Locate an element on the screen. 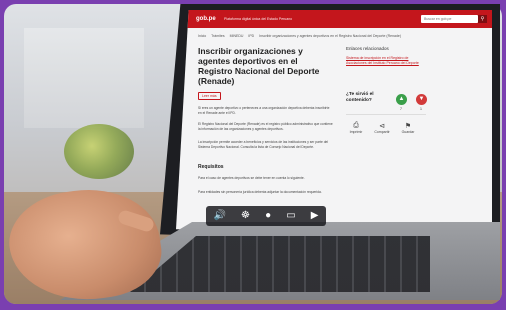 This screenshot has height=310, width=506. share-button: ⊲ Compartir is located at coordinates (382, 128).